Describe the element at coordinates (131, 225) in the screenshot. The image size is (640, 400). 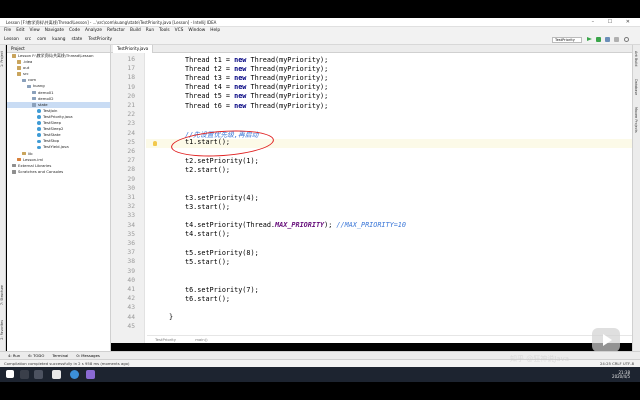
I see `line-number: 34` at that location.